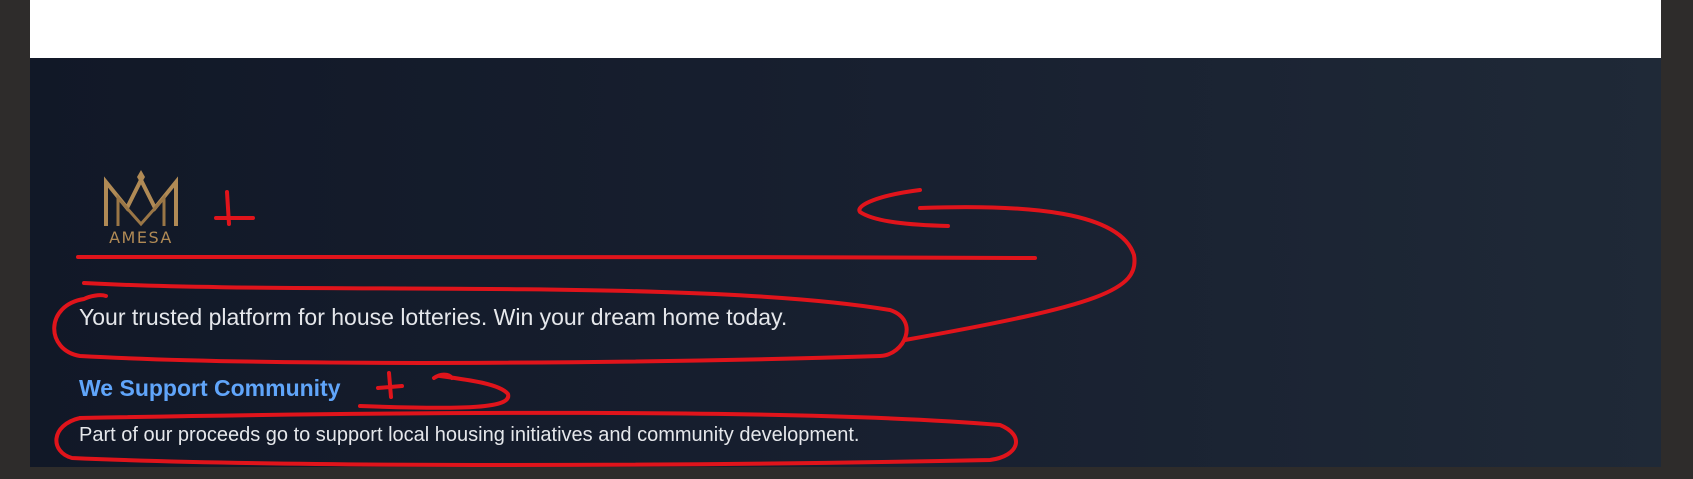  I want to click on amesa-logo: AMESA, so click(141, 208).